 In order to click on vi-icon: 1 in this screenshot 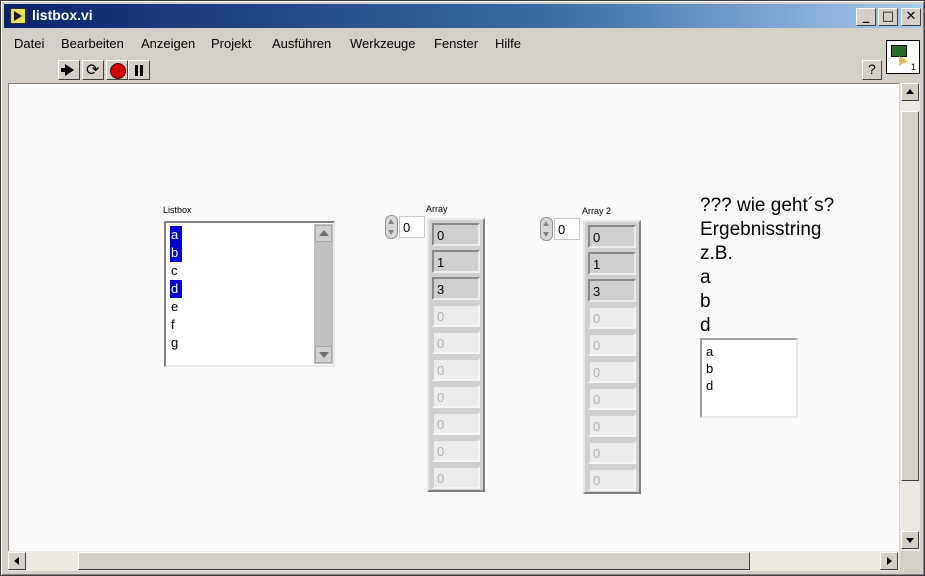, I will do `click(903, 57)`.